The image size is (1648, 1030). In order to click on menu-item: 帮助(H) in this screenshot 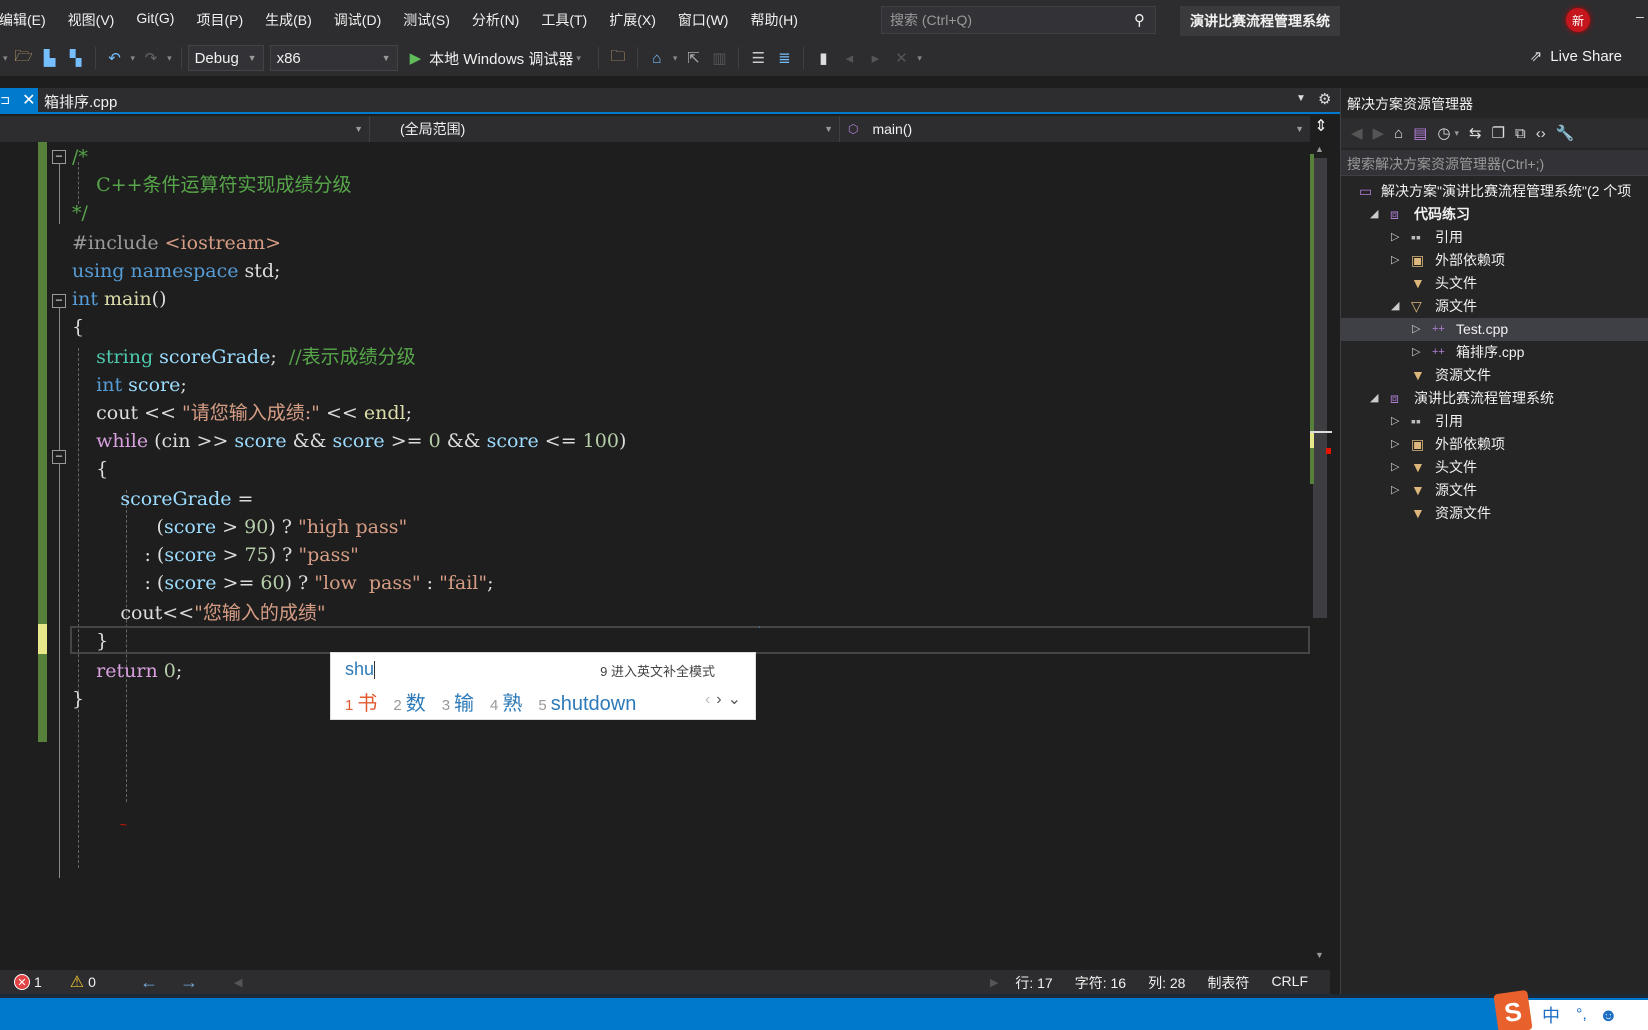, I will do `click(773, 20)`.